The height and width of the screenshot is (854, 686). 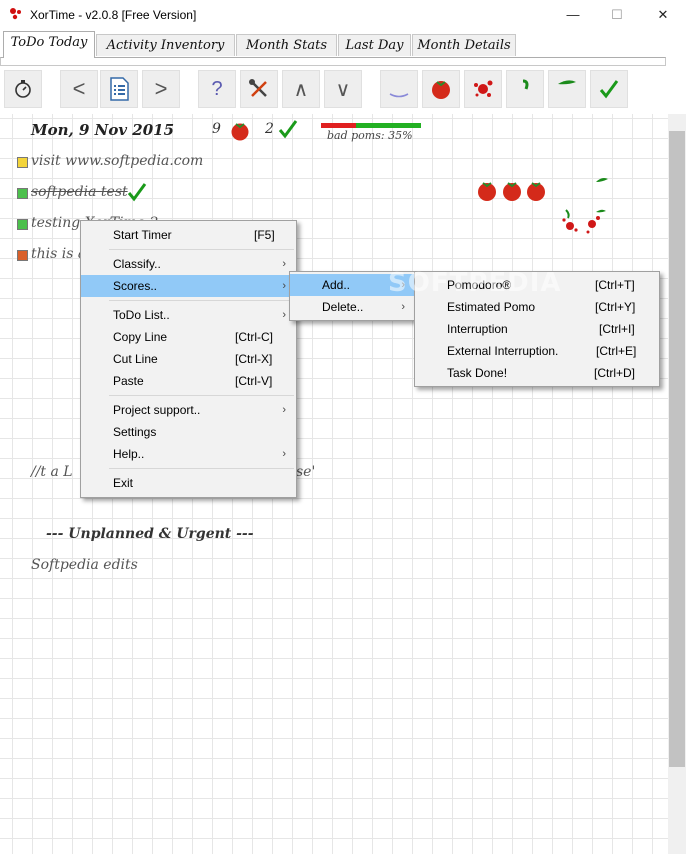 I want to click on menu-copy-line: Copy Line [Ctrl-C], so click(x=188, y=337).